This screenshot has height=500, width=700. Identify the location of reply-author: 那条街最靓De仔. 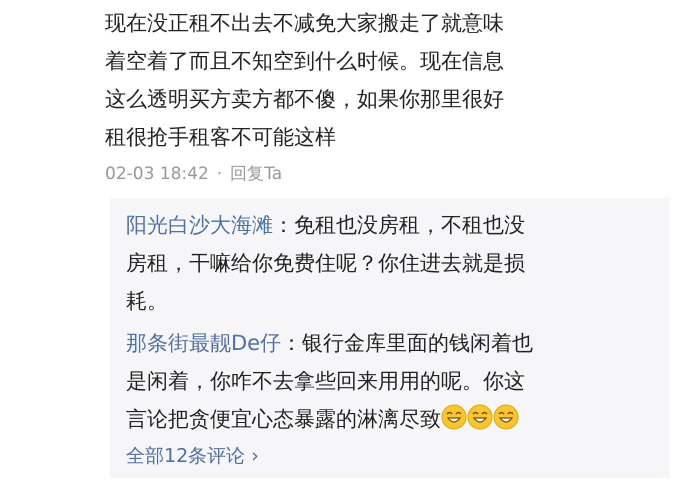
(204, 342).